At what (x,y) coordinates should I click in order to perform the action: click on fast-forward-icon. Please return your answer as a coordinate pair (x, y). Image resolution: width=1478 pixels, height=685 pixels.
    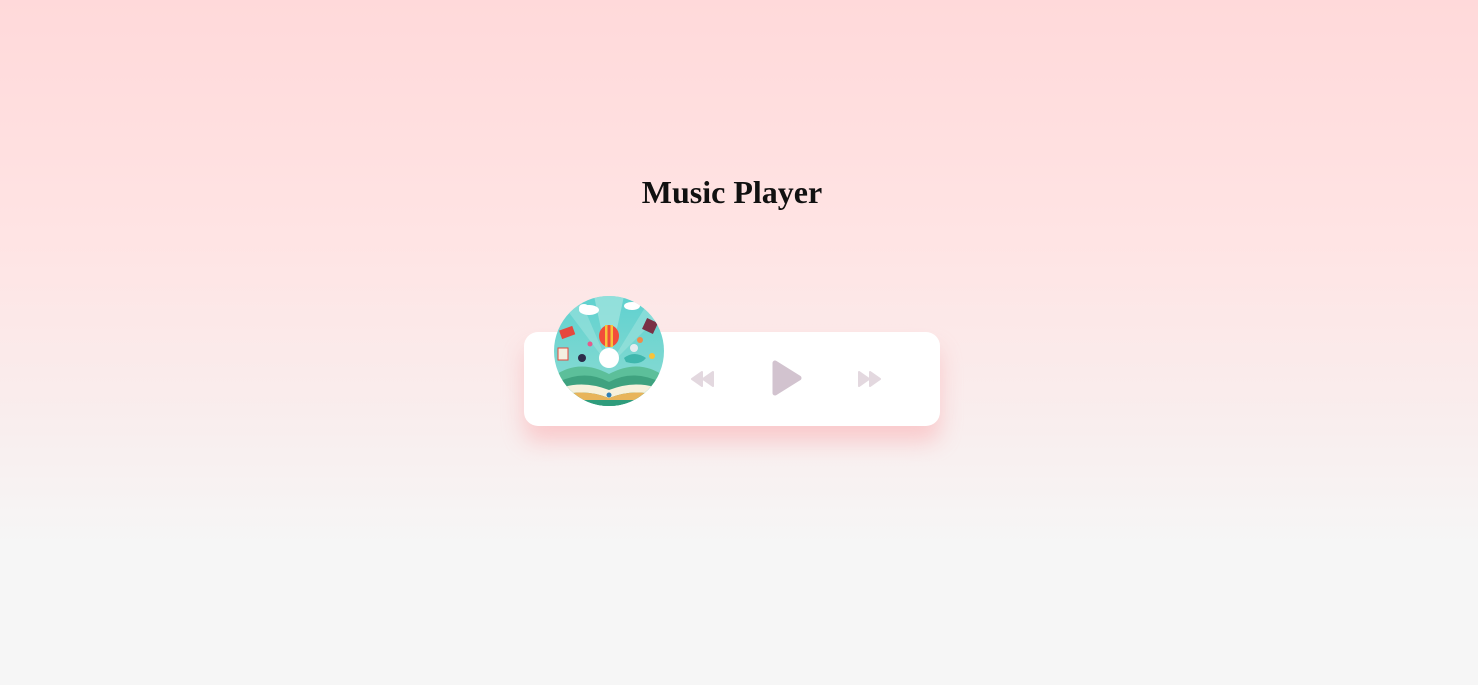
    Looking at the image, I should click on (869, 379).